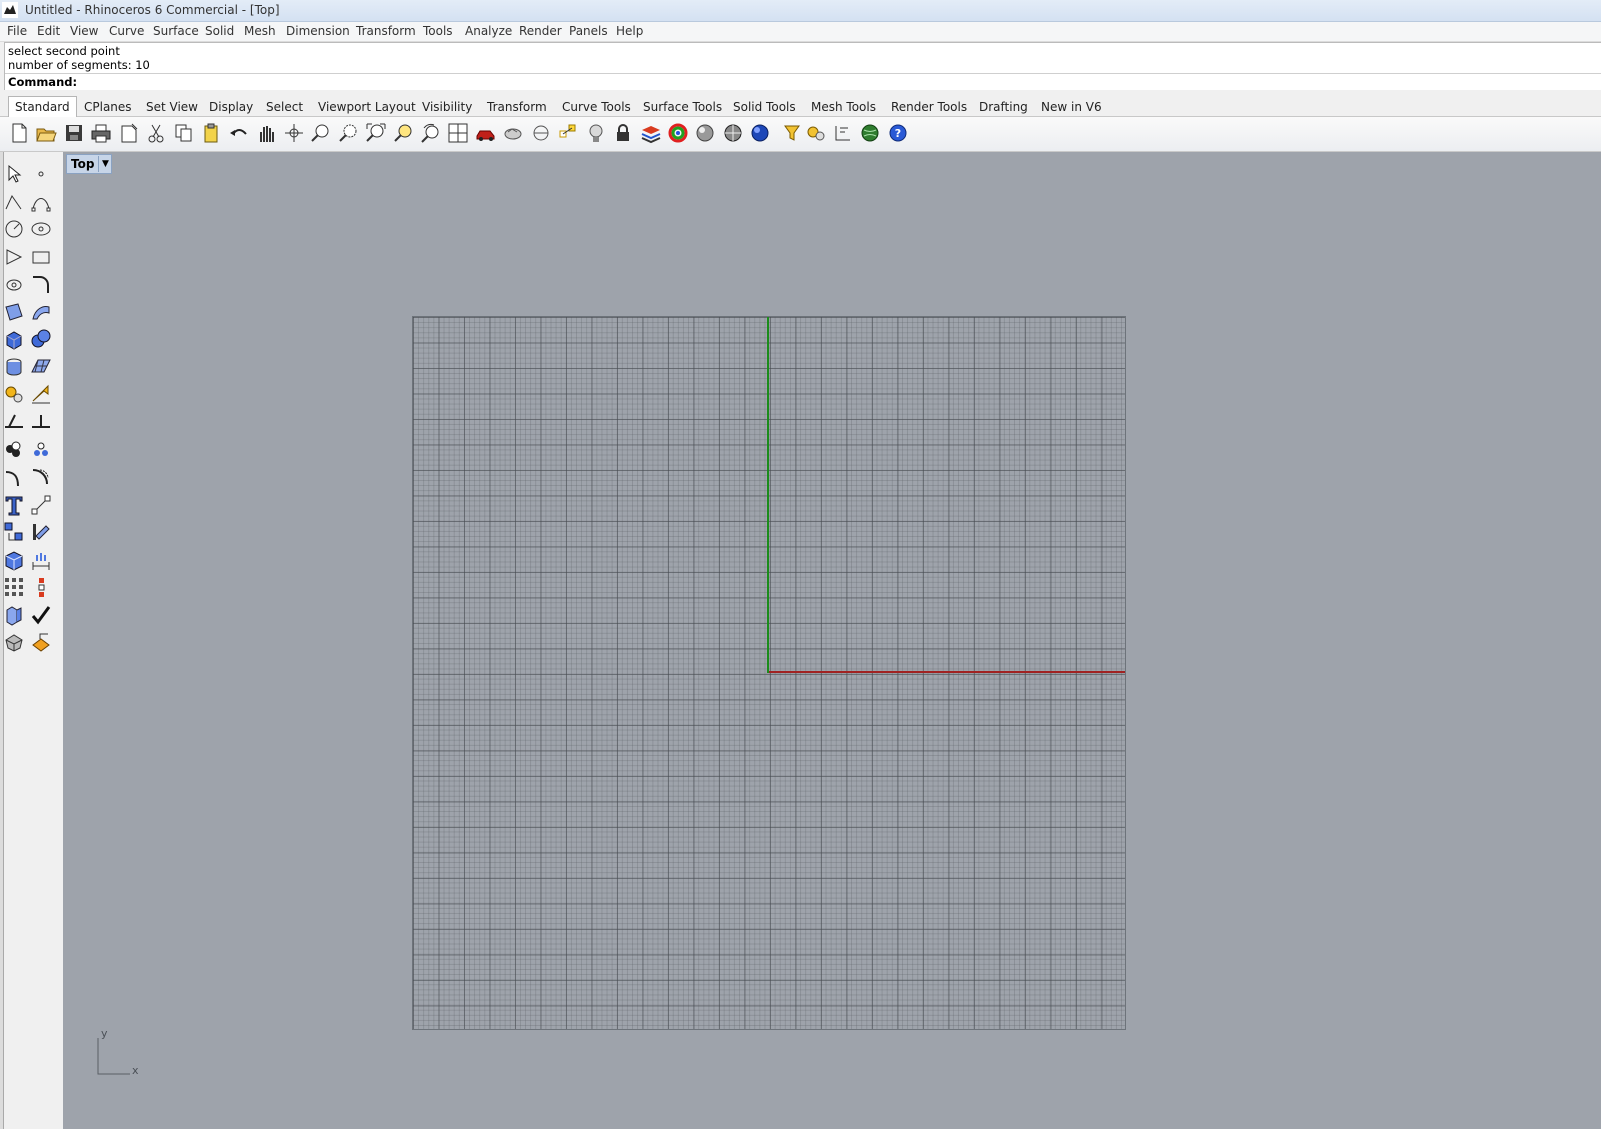  Describe the element at coordinates (629, 31) in the screenshot. I see `menu-help: Help` at that location.